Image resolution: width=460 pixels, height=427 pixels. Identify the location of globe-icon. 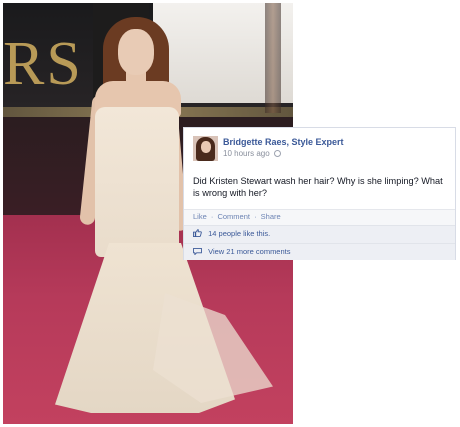
(277, 153).